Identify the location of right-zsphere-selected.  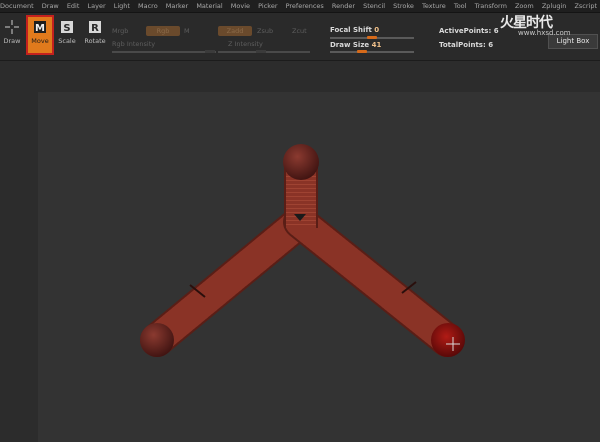
(448, 340).